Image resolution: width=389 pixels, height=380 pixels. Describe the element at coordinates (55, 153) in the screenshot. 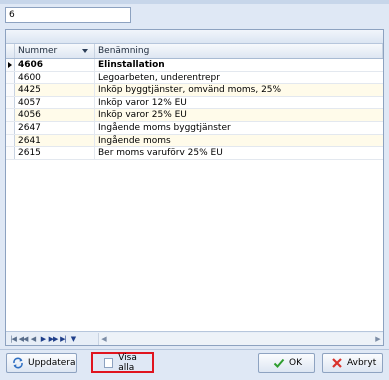

I see `cell-number: 2615` at that location.